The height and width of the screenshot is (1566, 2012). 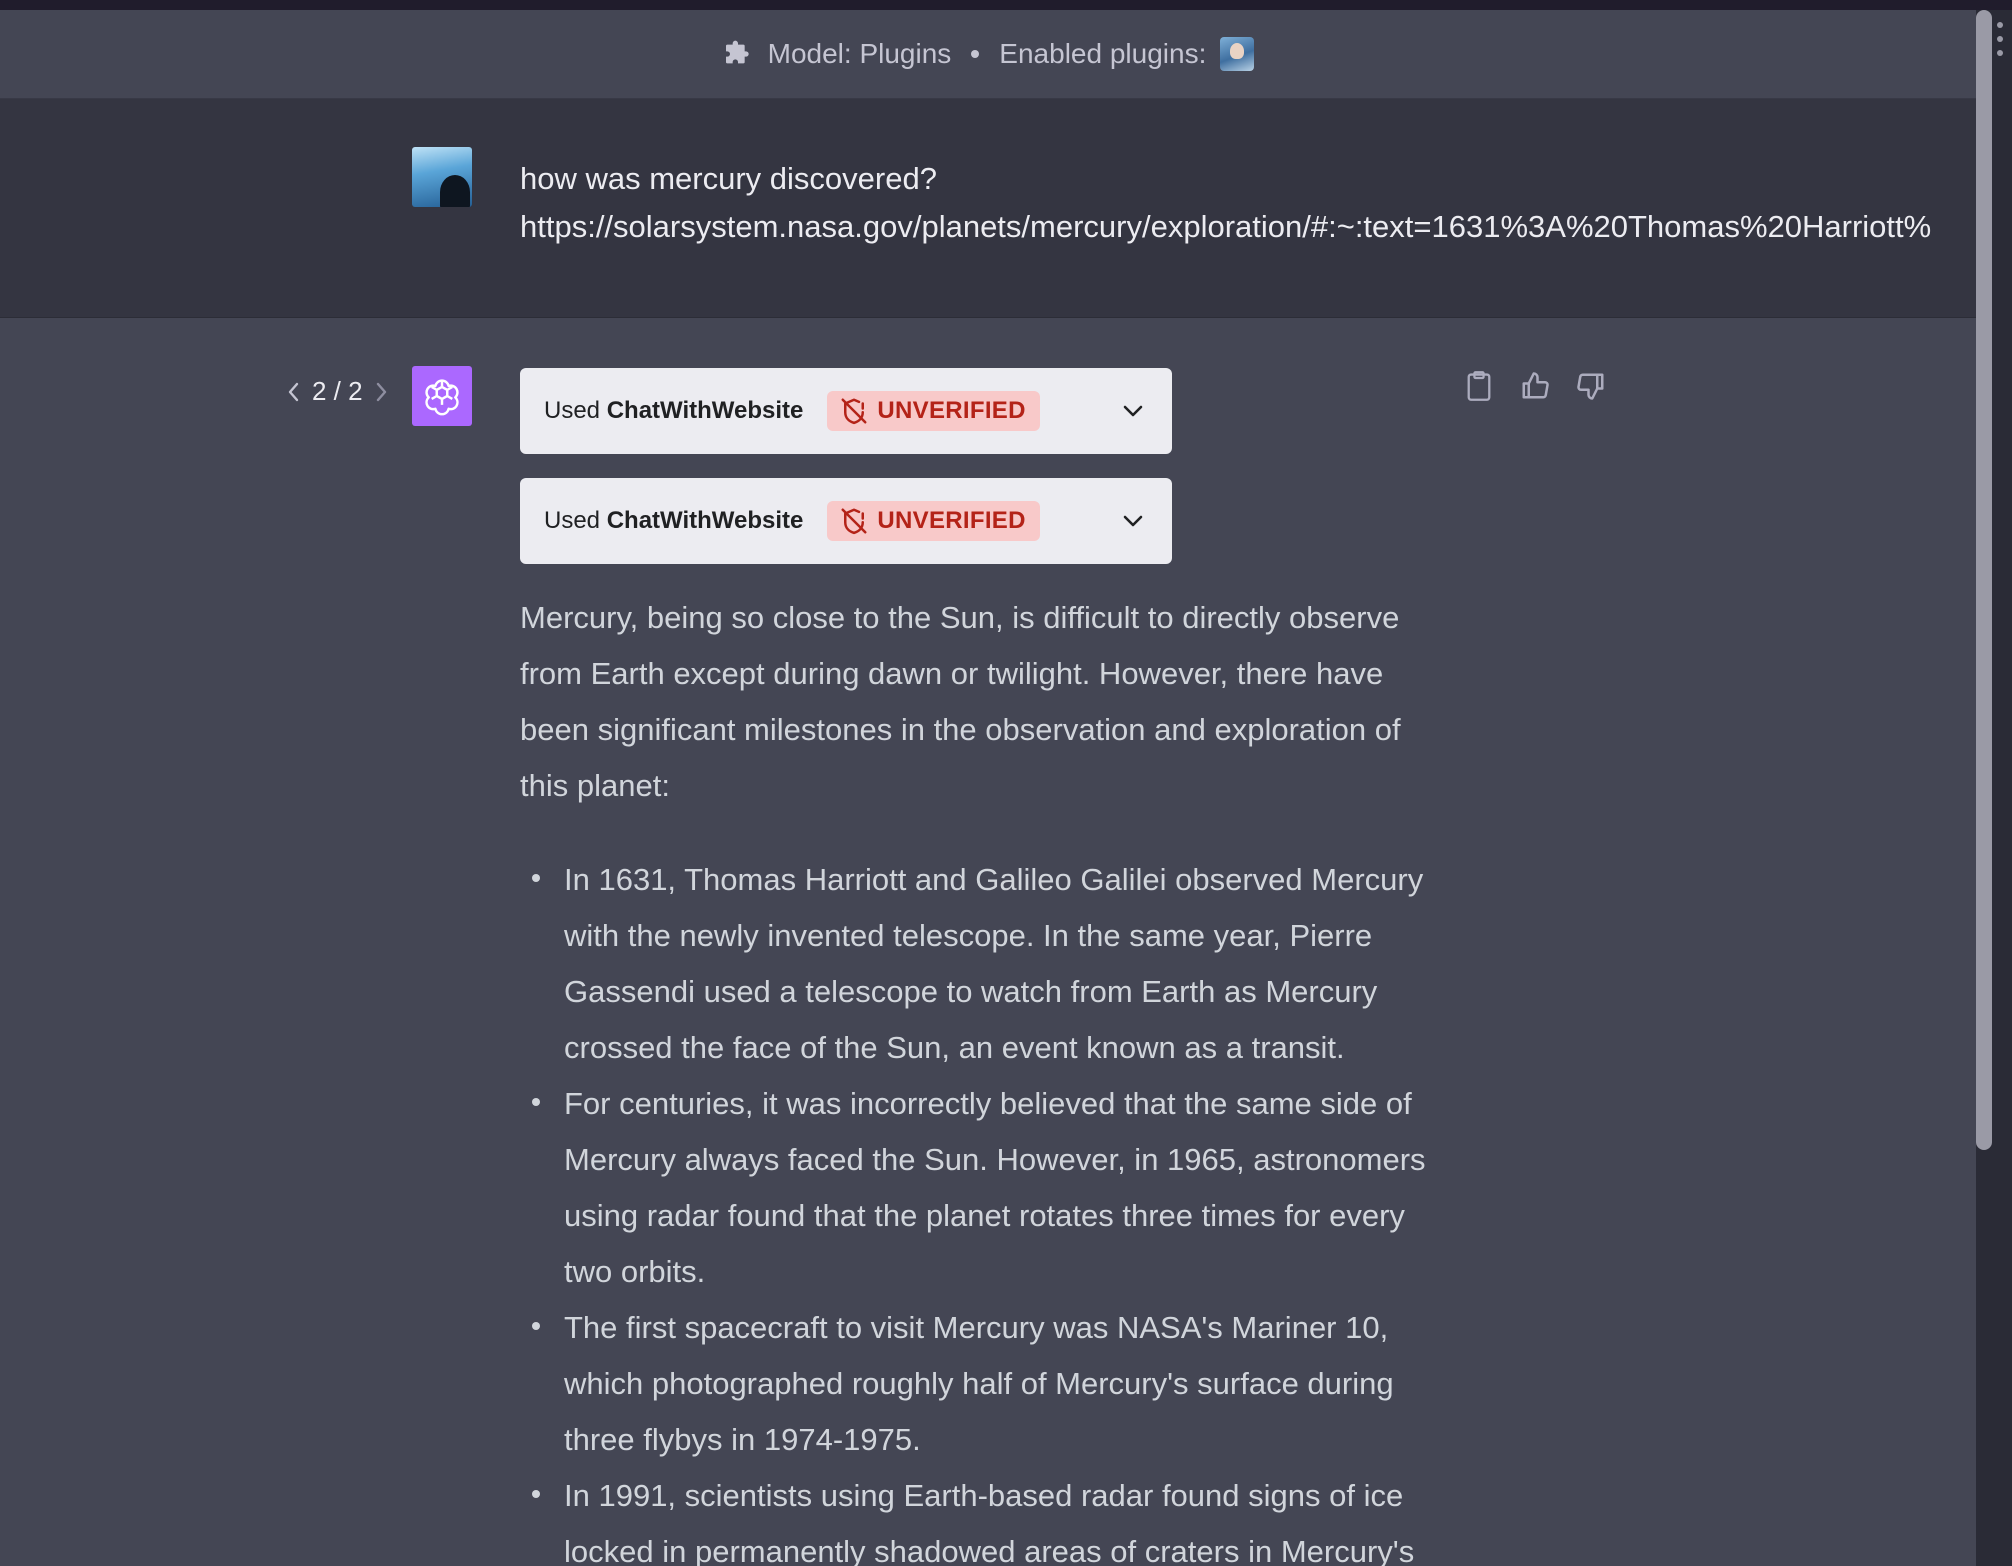 I want to click on user-message-line: how was mercury discovered?, so click(x=728, y=178).